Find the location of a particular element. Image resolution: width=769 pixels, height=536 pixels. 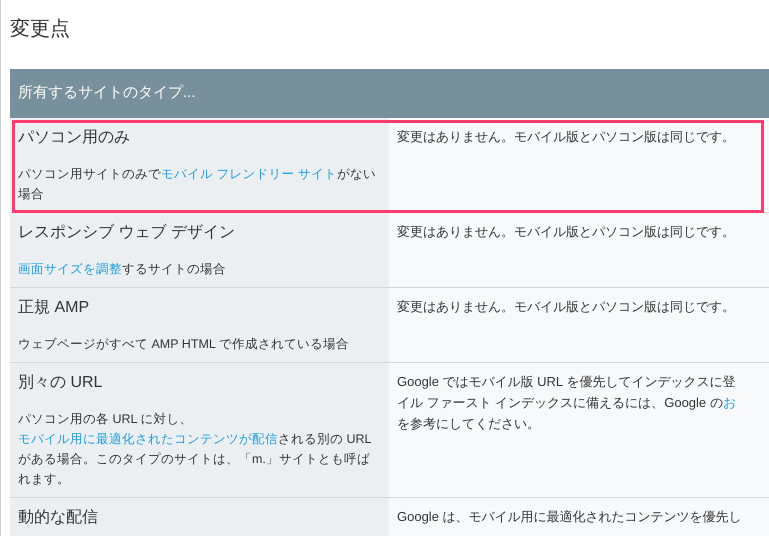

change-text: Google は、モバイル用に最適化されたコンテンツを優先し is located at coordinates (570, 517).